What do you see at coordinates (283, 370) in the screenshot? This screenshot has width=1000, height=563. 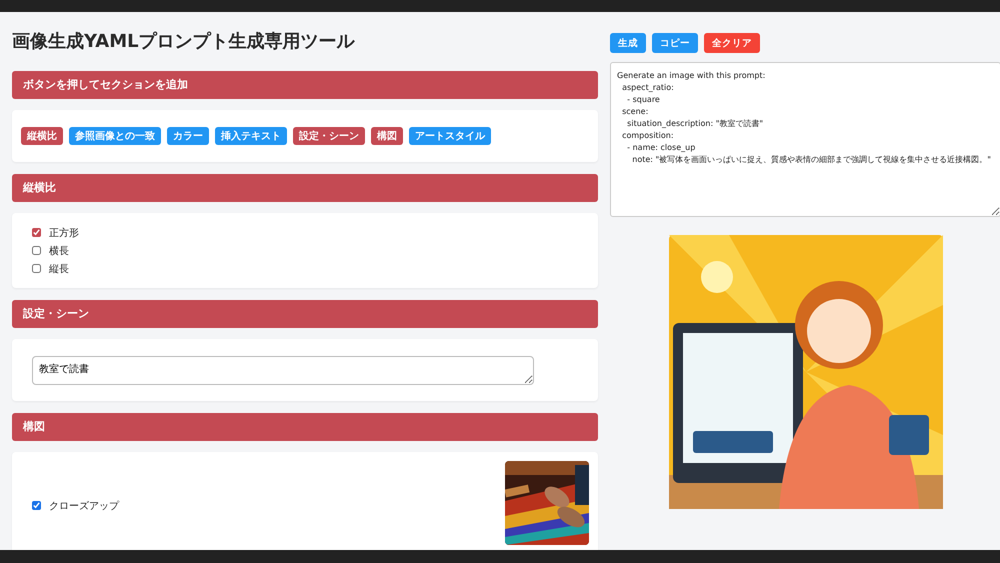 I see `scene-input-field: 教室で読書` at bounding box center [283, 370].